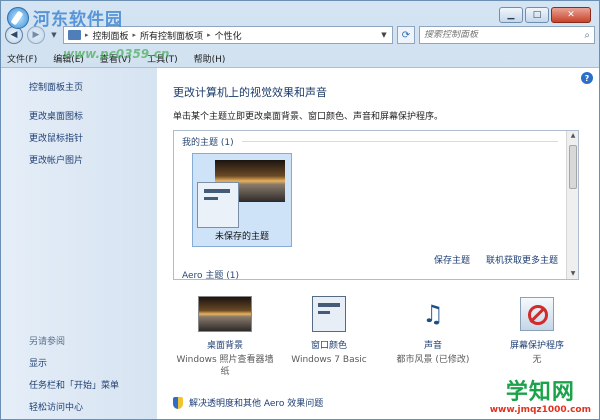 This screenshot has height=420, width=600. Describe the element at coordinates (452, 259) in the screenshot. I see `save-theme-link: 保存主题` at that location.